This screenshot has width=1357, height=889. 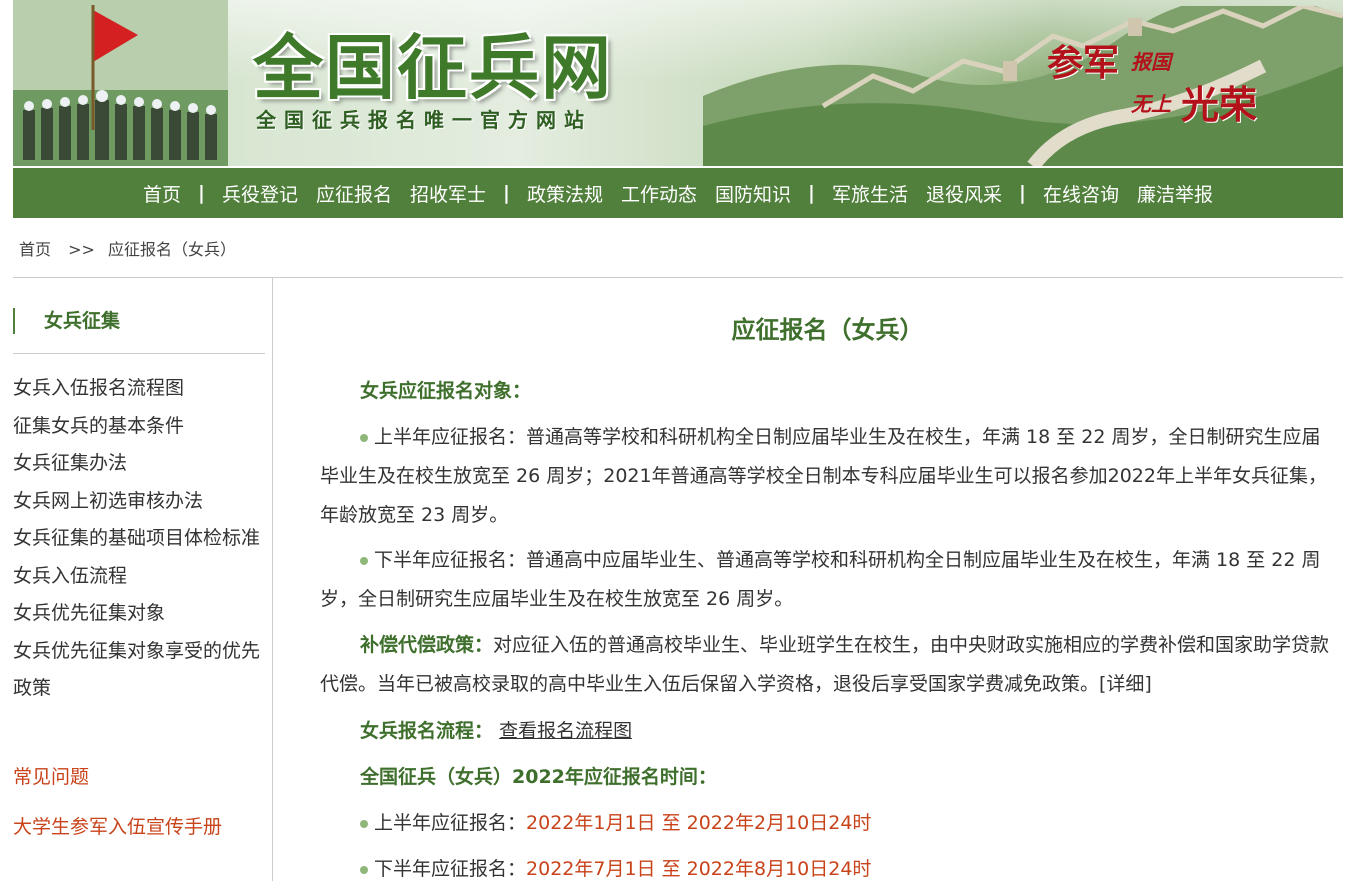 What do you see at coordinates (138, 577) in the screenshot?
I see `sidebar-item: 女兵入伍流程` at bounding box center [138, 577].